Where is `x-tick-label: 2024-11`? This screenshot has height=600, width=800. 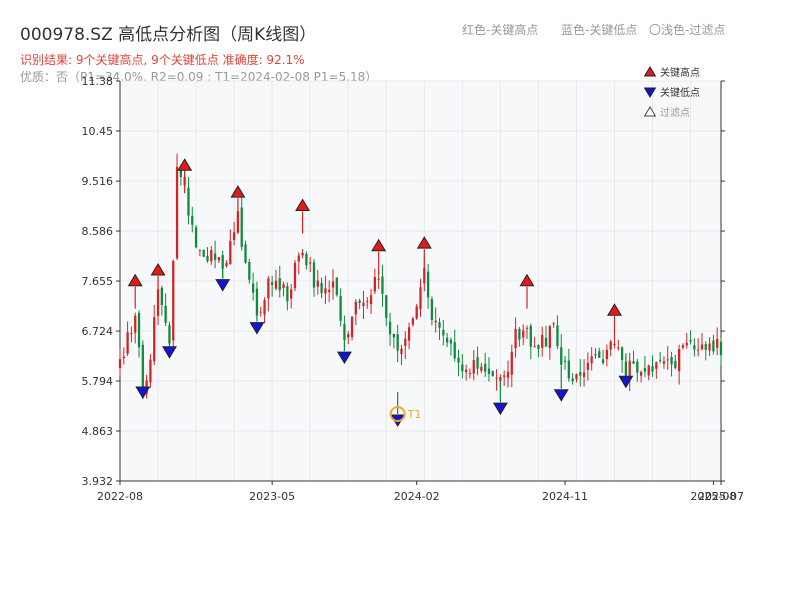
x-tick-label: 2024-11 is located at coordinates (565, 496).